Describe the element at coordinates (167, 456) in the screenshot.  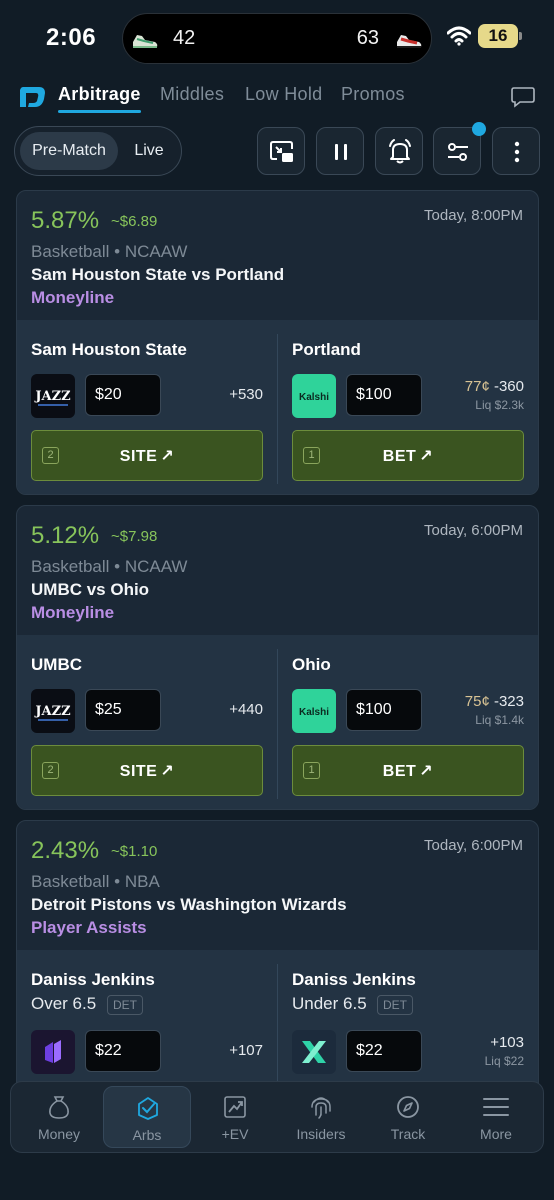
I see `external-arrow-icon: ↗` at that location.